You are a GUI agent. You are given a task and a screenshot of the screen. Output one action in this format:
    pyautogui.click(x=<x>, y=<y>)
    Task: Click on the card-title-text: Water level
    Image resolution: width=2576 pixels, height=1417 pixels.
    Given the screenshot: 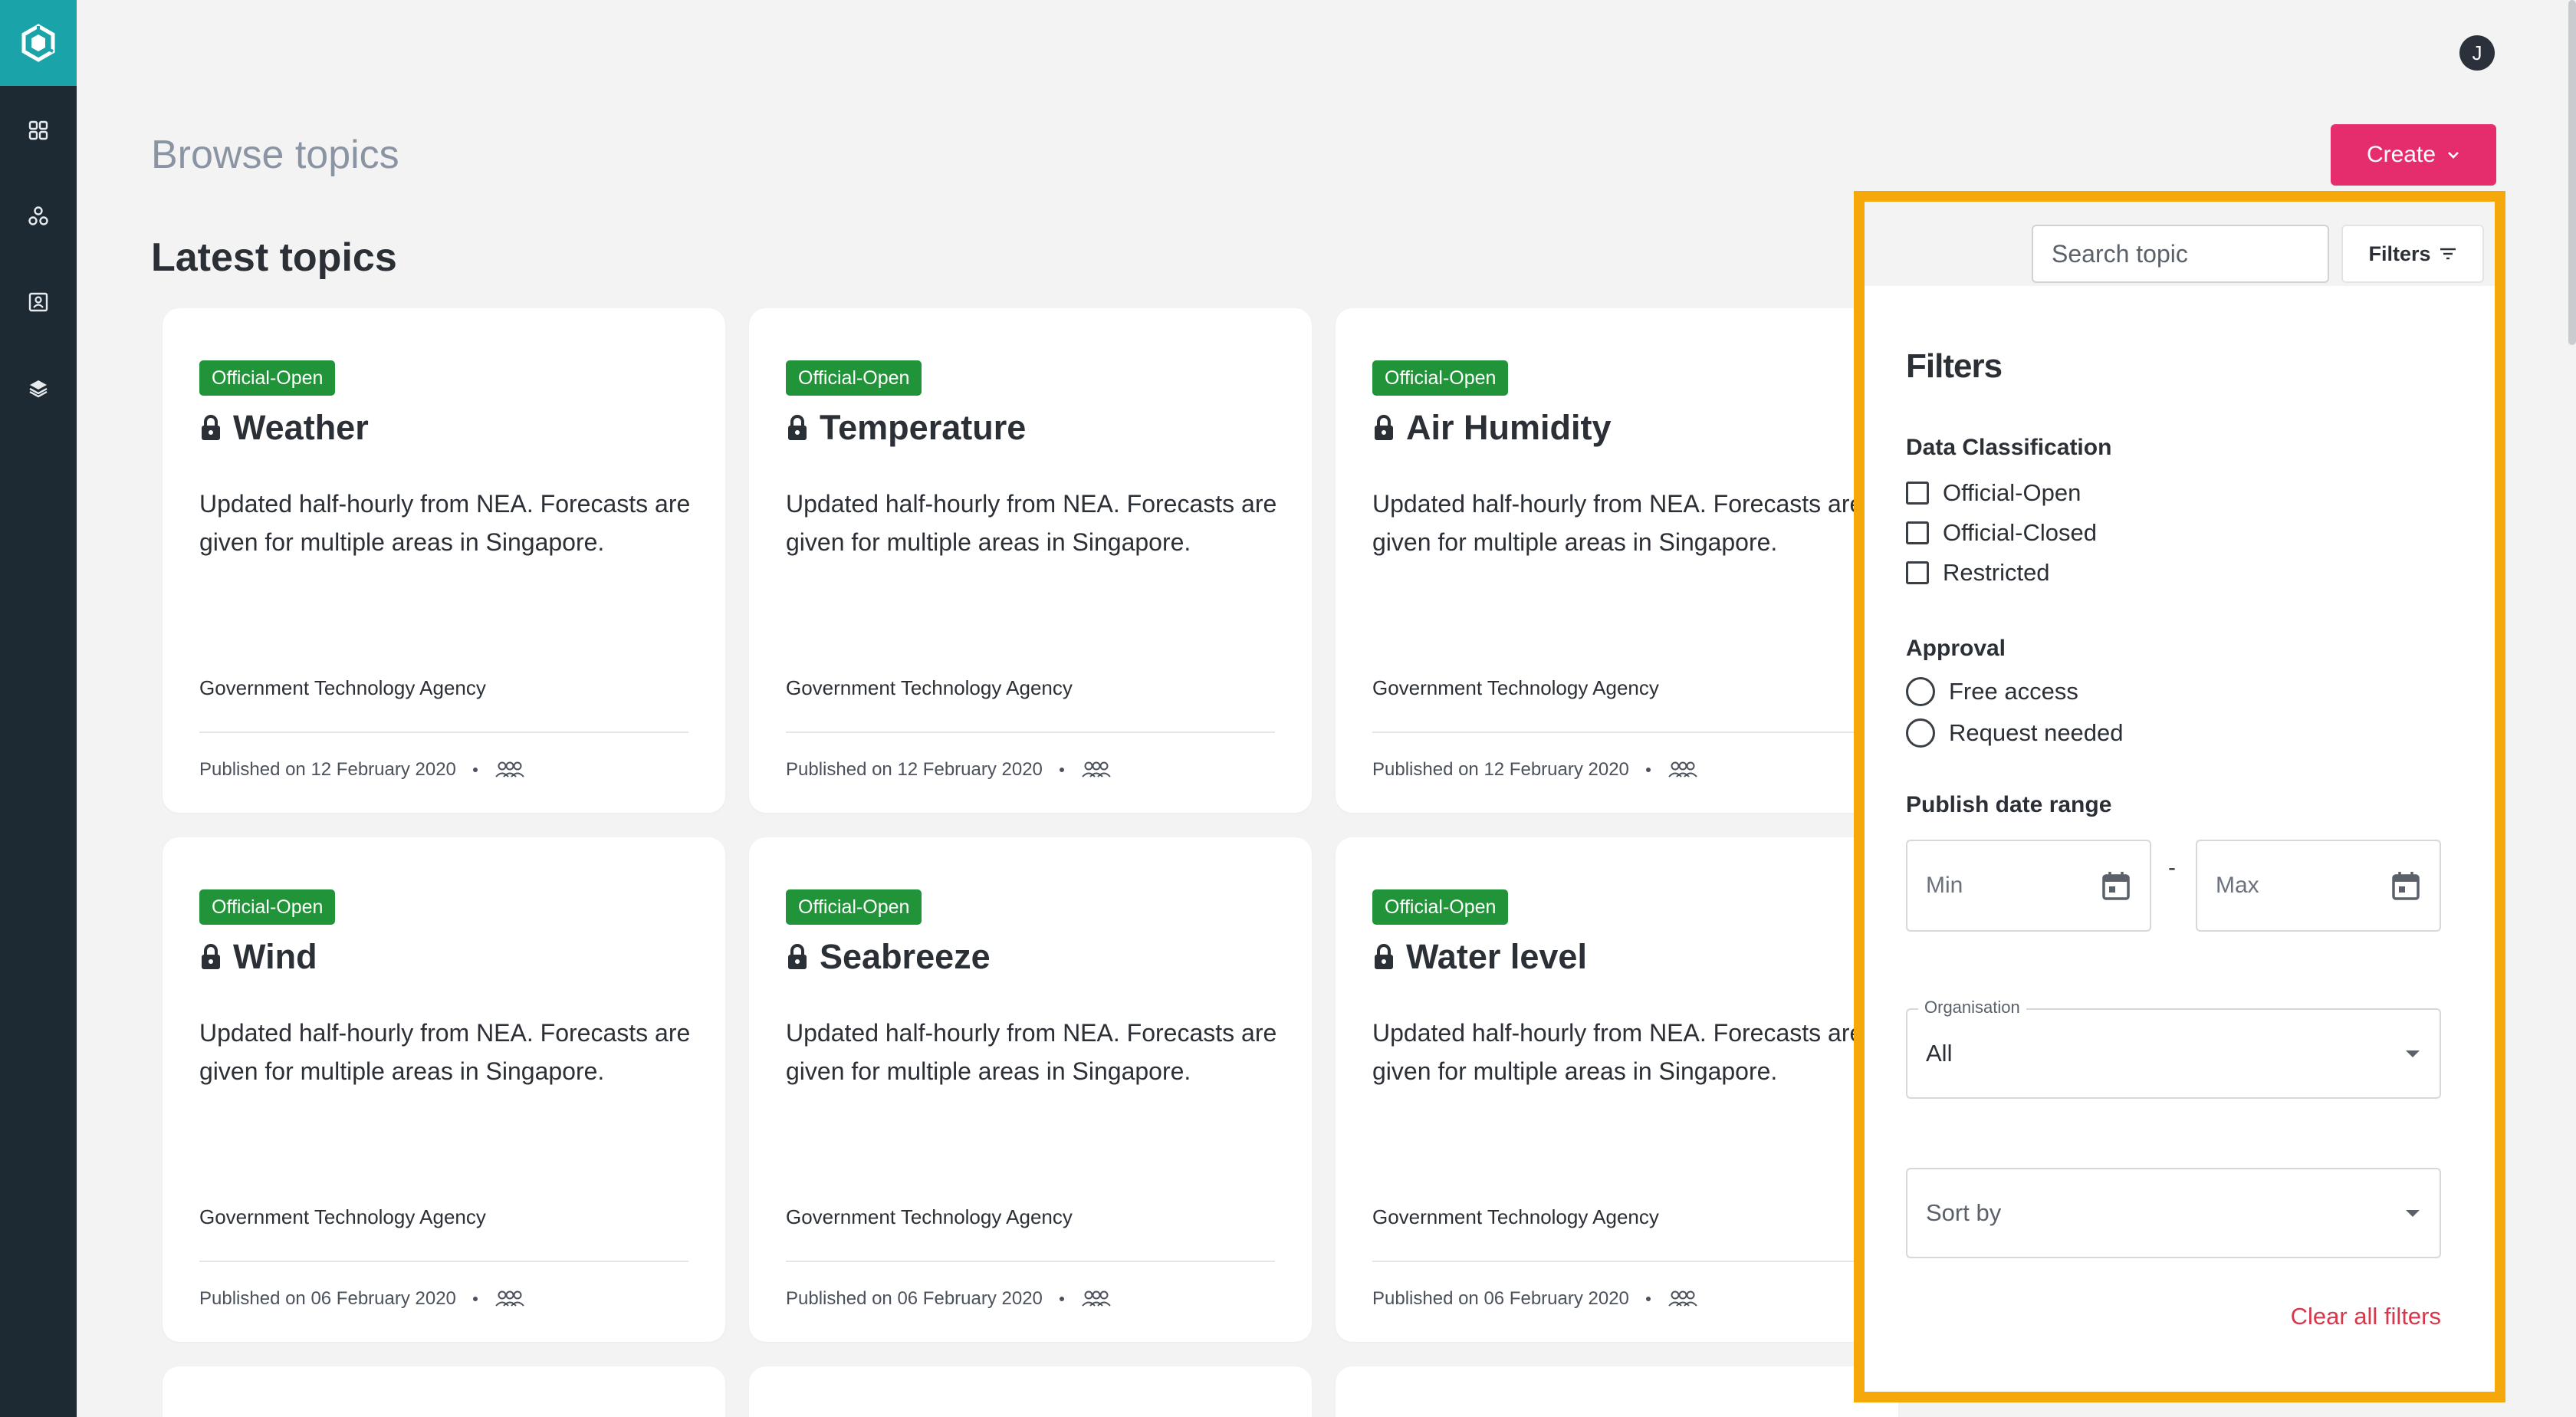 What is the action you would take?
    pyautogui.click(x=1497, y=956)
    